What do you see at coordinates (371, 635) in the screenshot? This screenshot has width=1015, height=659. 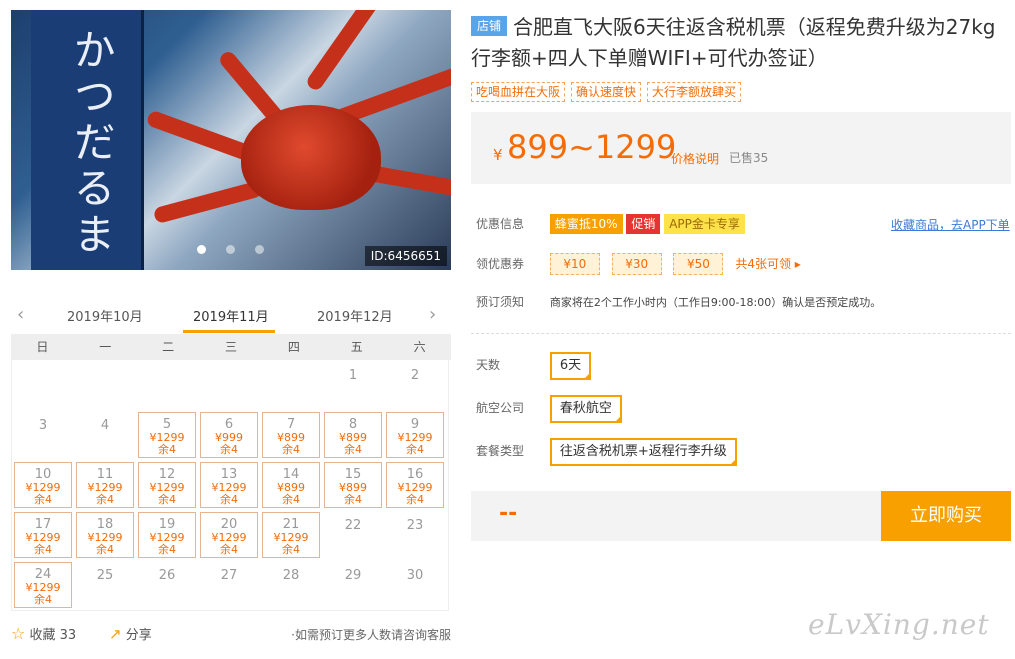 I see `contact-note: ·如需预订更多人数请咨询客服` at bounding box center [371, 635].